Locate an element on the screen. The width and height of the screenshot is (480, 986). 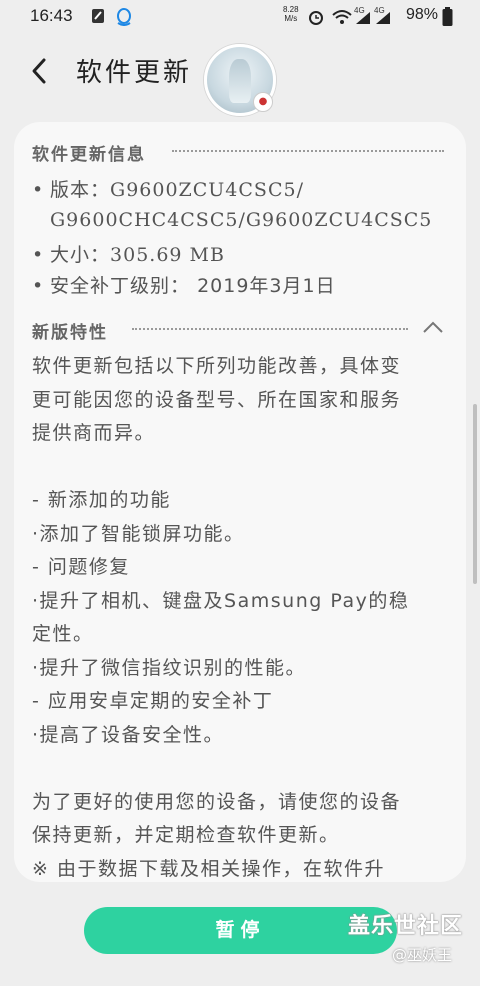
status-bar: 16:43 8.28 M/s 4G 4G 98% is located at coordinates (240, 17).